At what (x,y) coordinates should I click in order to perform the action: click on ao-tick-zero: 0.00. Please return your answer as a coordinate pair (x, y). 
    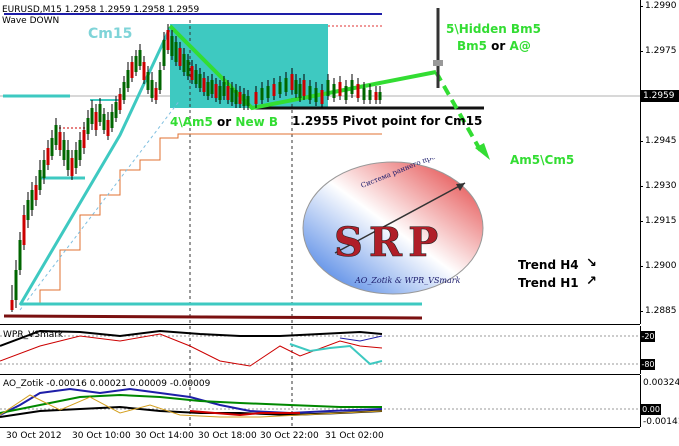
    Looking at the image, I should click on (651, 409).